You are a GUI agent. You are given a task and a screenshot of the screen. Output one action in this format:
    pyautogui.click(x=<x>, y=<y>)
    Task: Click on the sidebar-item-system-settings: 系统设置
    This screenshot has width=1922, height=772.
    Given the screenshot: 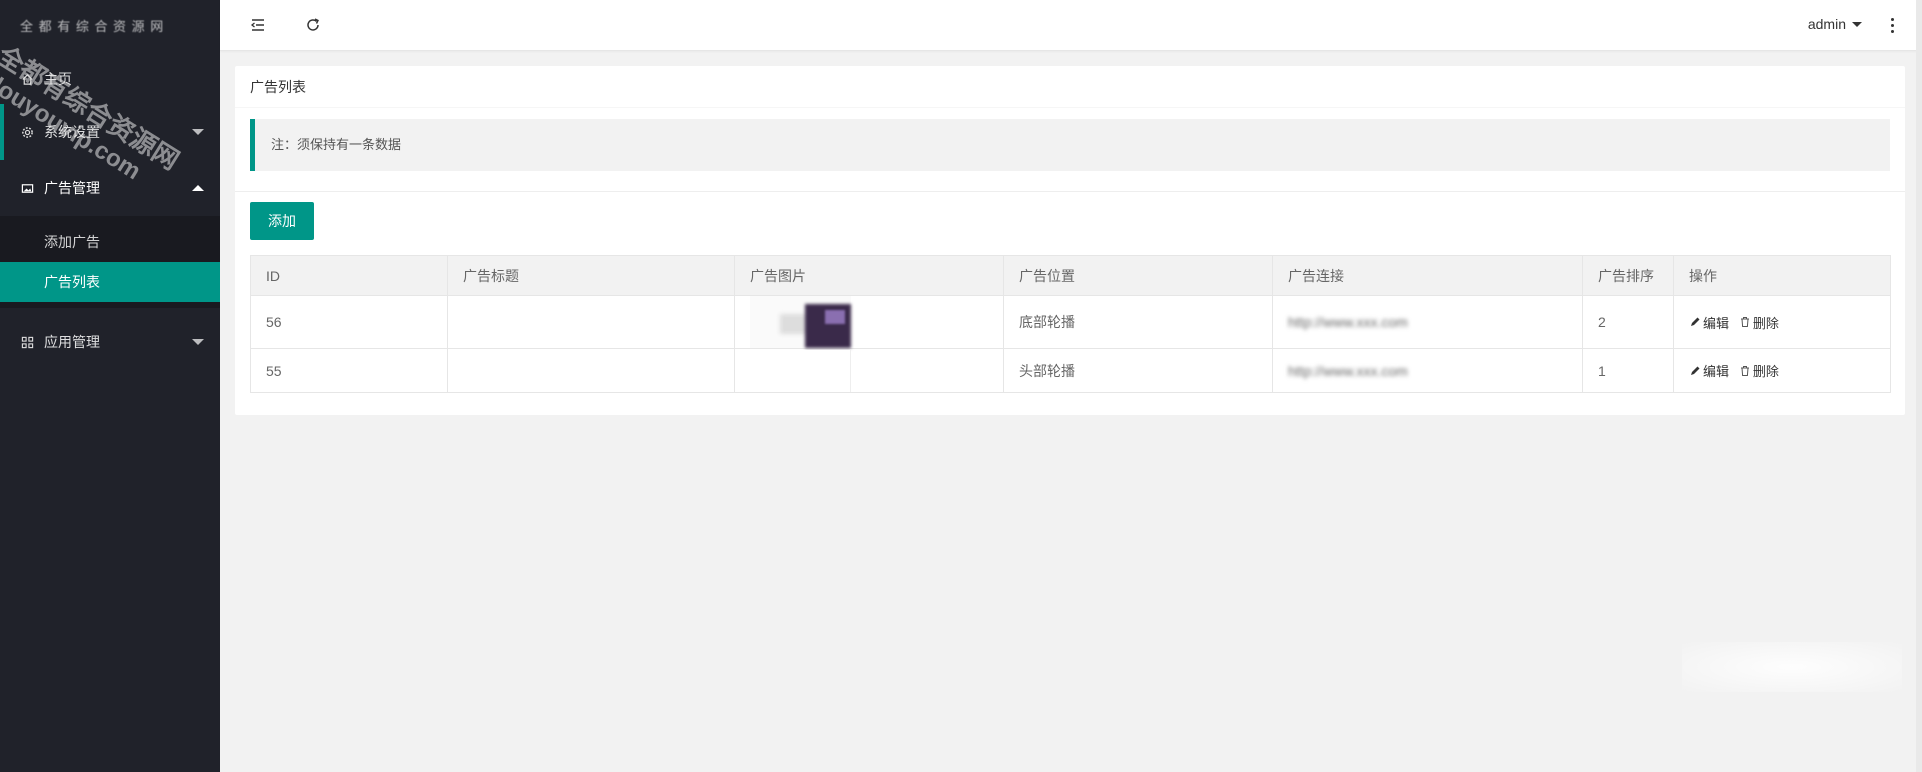 What is the action you would take?
    pyautogui.click(x=110, y=132)
    